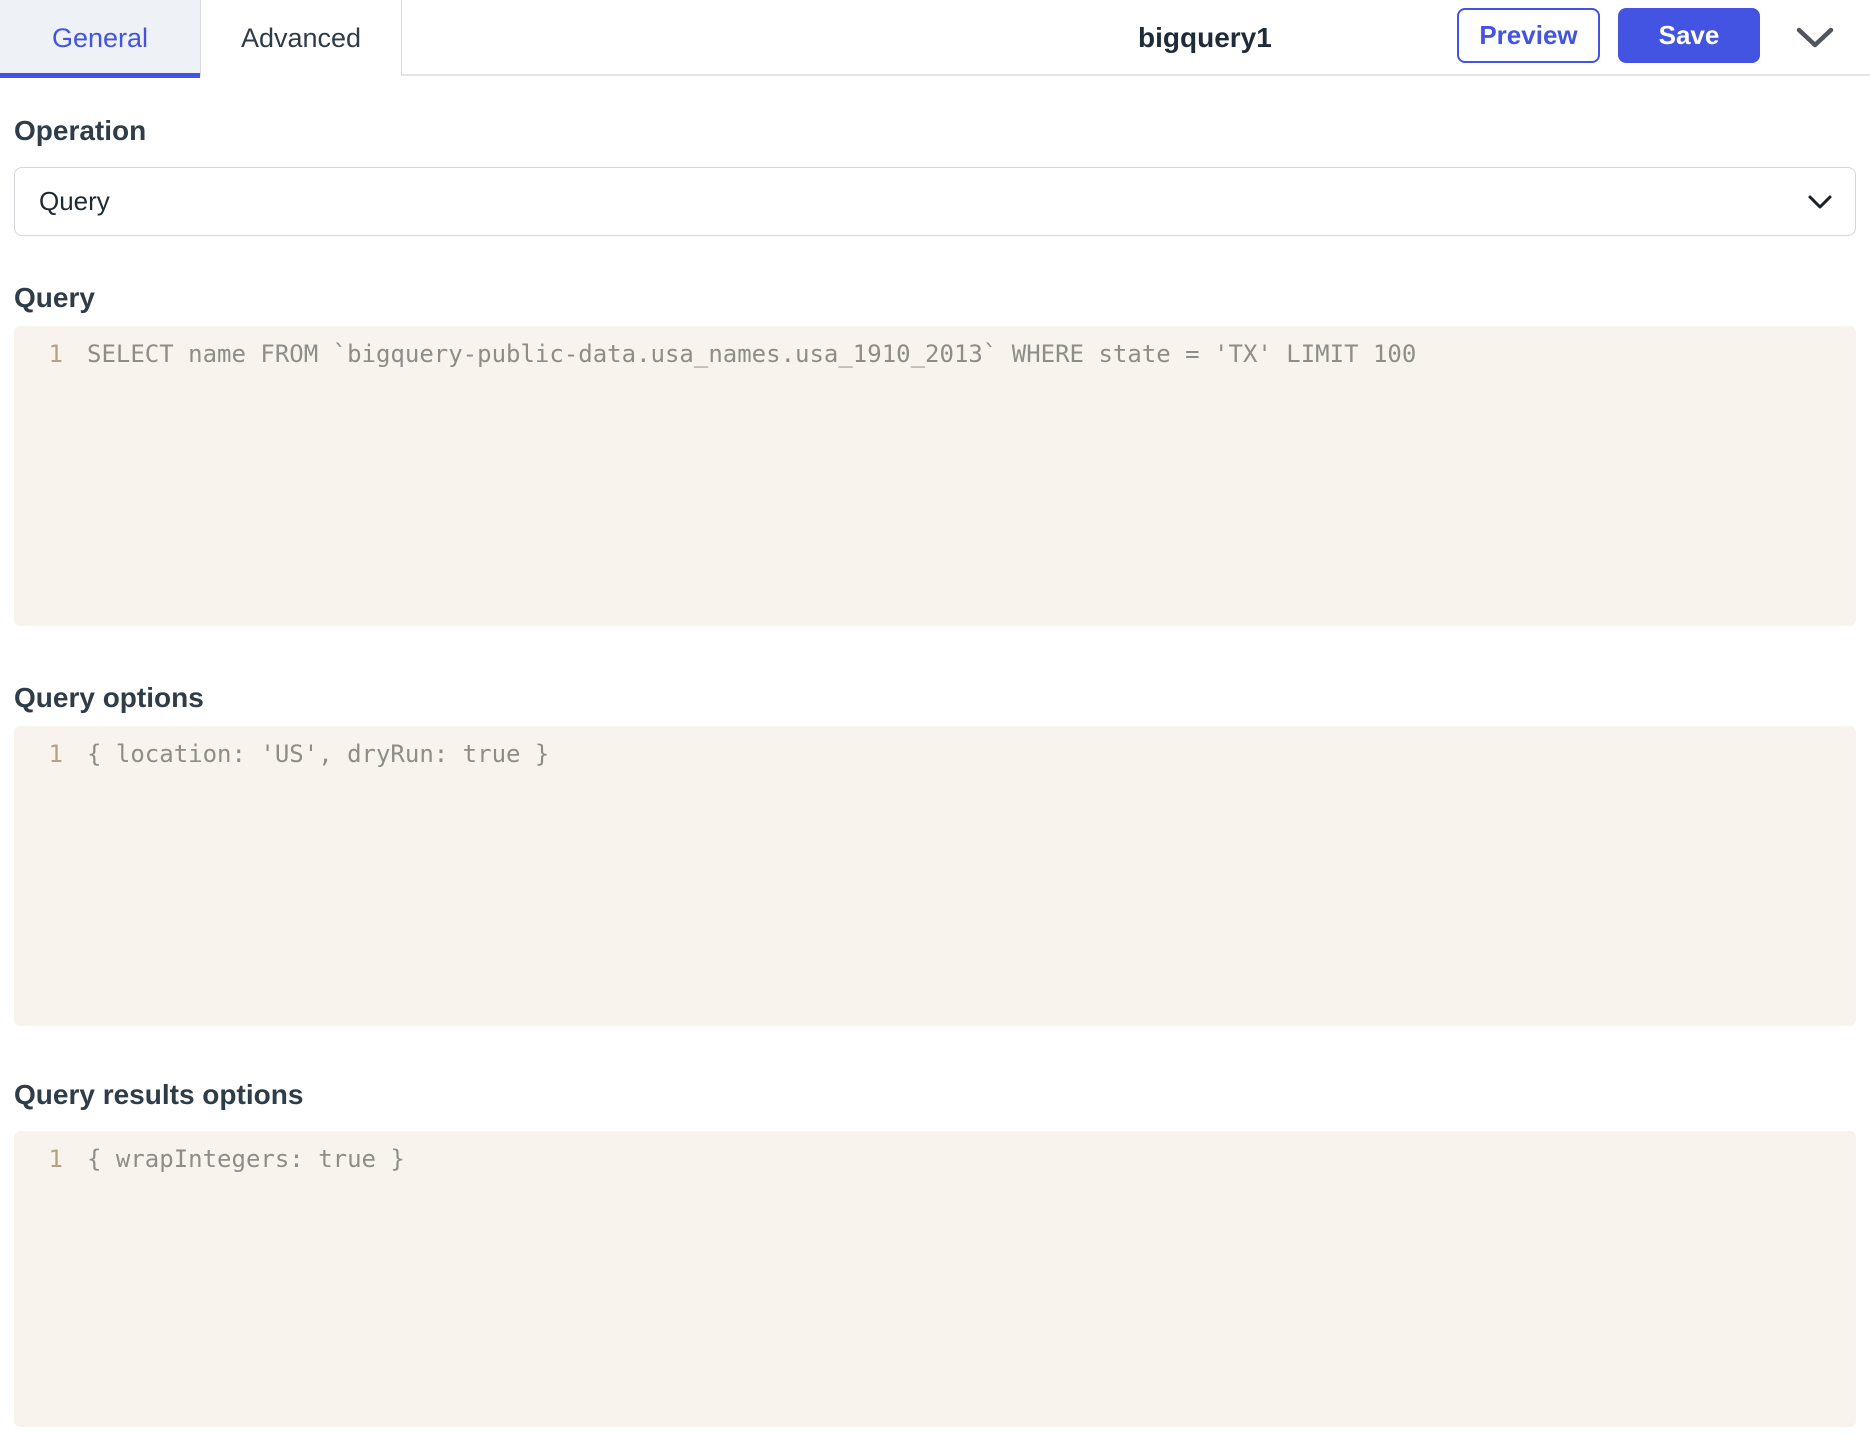 This screenshot has width=1870, height=1454. Describe the element at coordinates (109, 697) in the screenshot. I see `query-options-label: Query options` at that location.